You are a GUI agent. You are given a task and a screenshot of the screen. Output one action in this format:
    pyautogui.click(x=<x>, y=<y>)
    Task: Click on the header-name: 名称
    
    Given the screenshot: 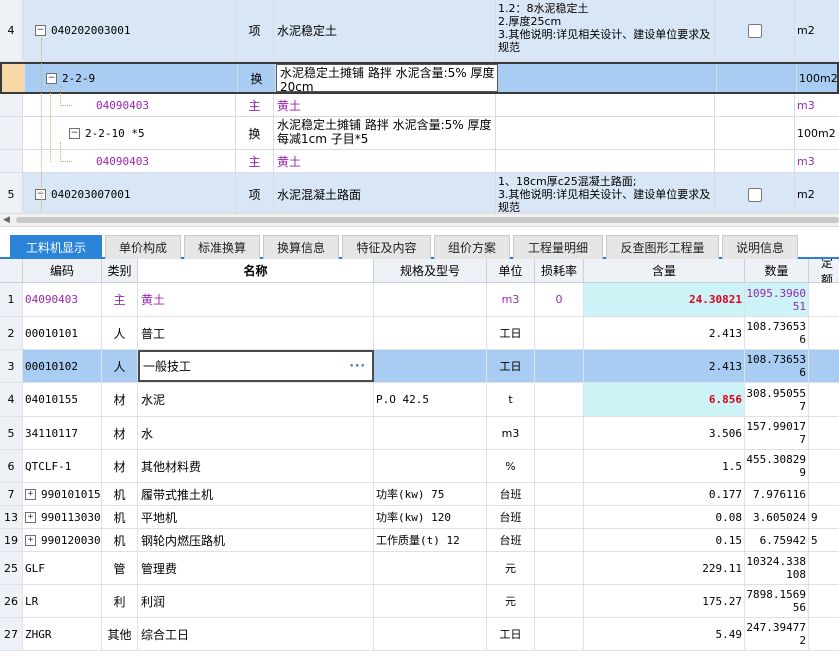 What is the action you would take?
    pyautogui.click(x=256, y=270)
    